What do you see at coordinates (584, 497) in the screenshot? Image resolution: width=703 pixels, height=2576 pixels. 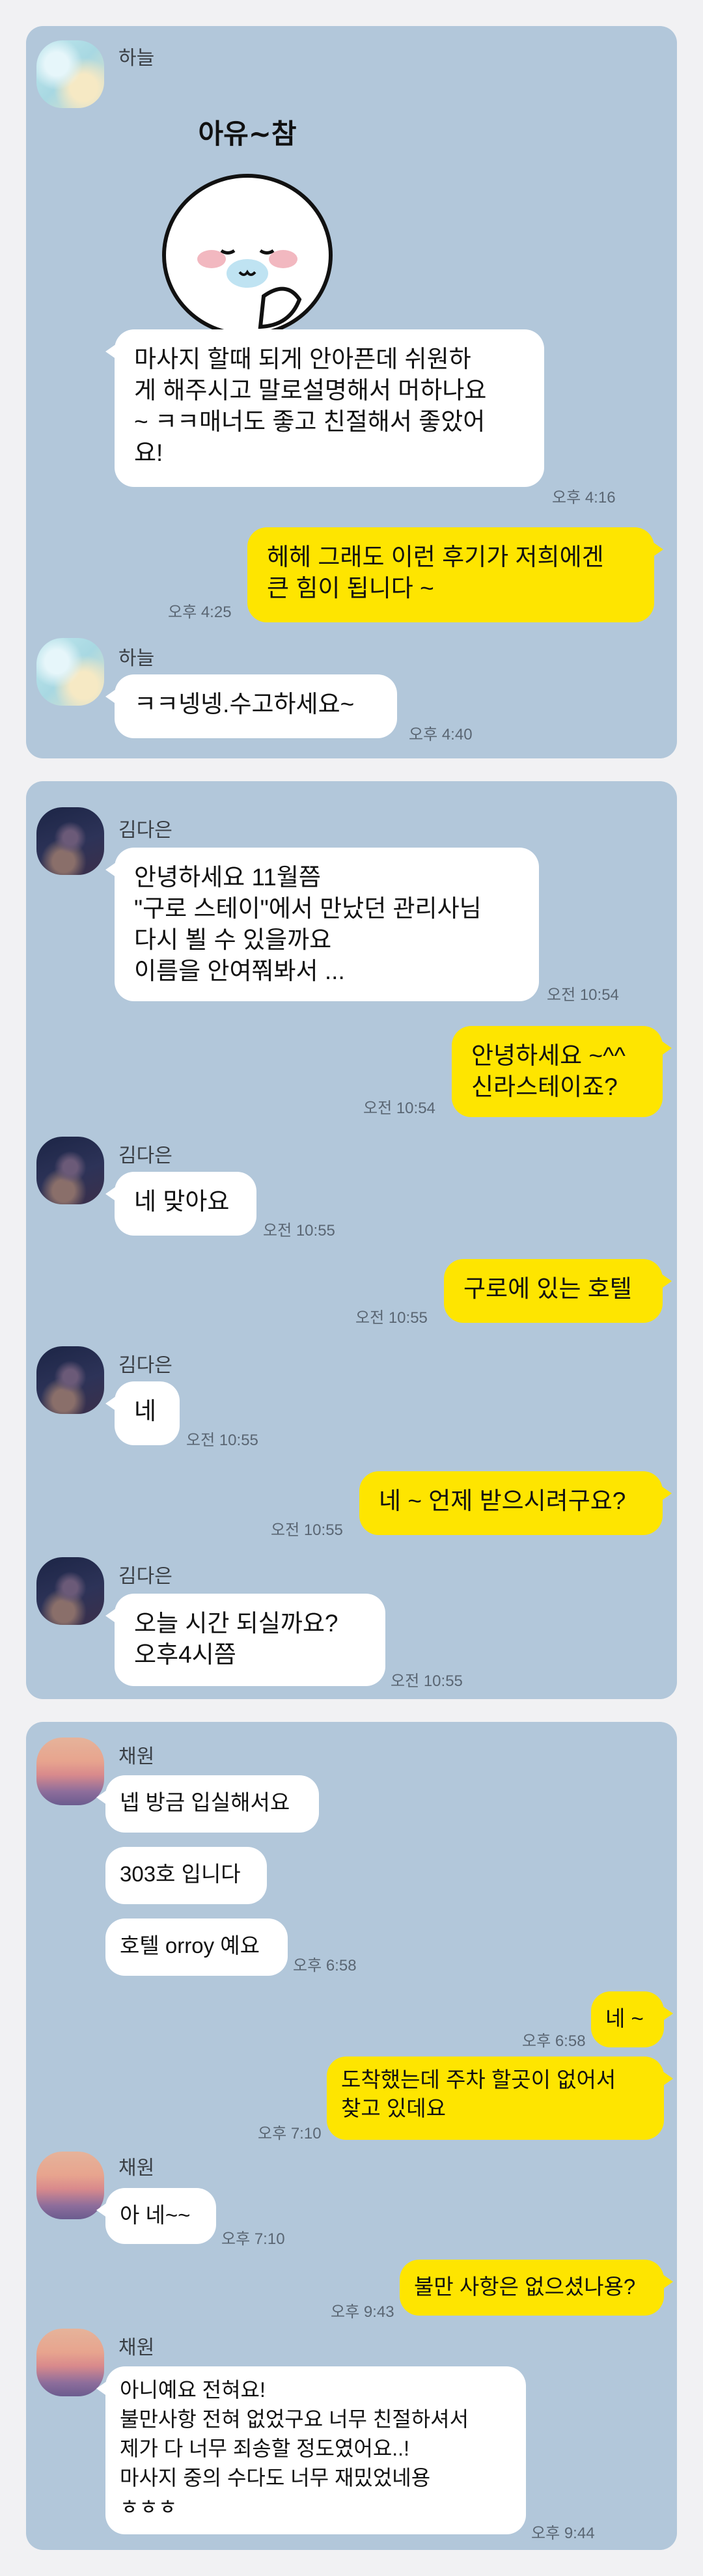 I see `message-time: 오후 4:16` at bounding box center [584, 497].